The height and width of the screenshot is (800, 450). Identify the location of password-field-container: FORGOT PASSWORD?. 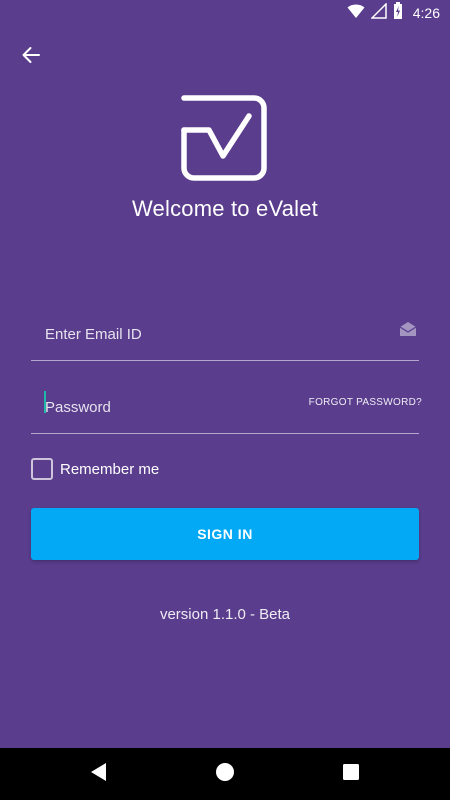
(226, 409).